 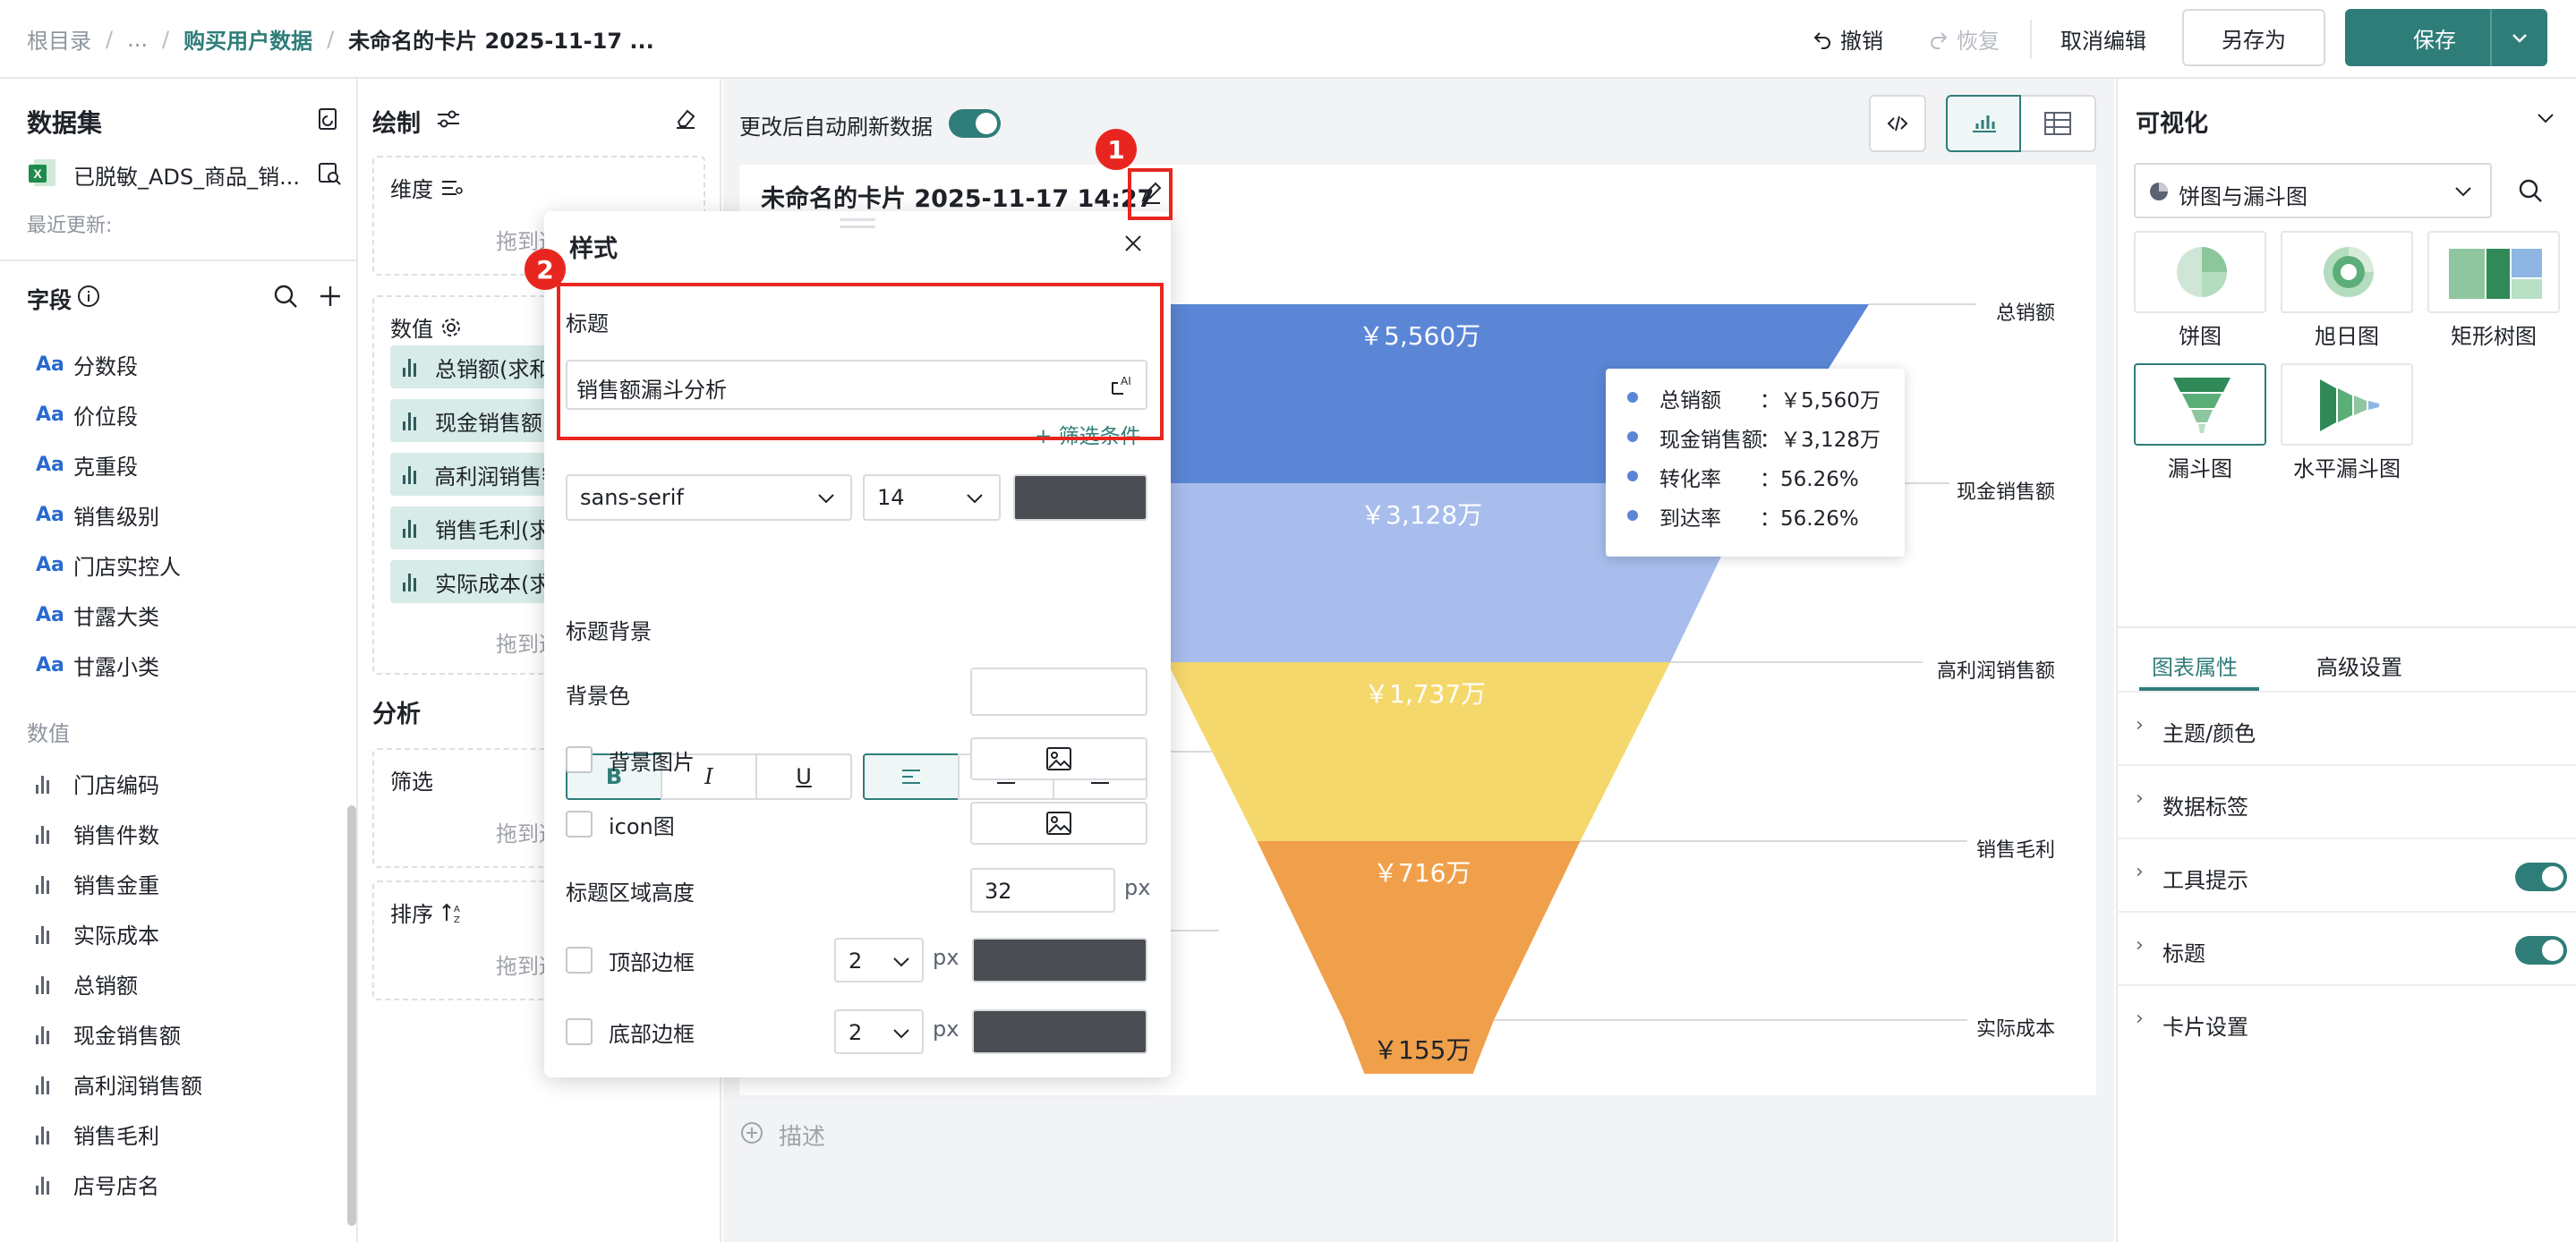 What do you see at coordinates (329, 174) in the screenshot?
I see `dataset-preview-icon` at bounding box center [329, 174].